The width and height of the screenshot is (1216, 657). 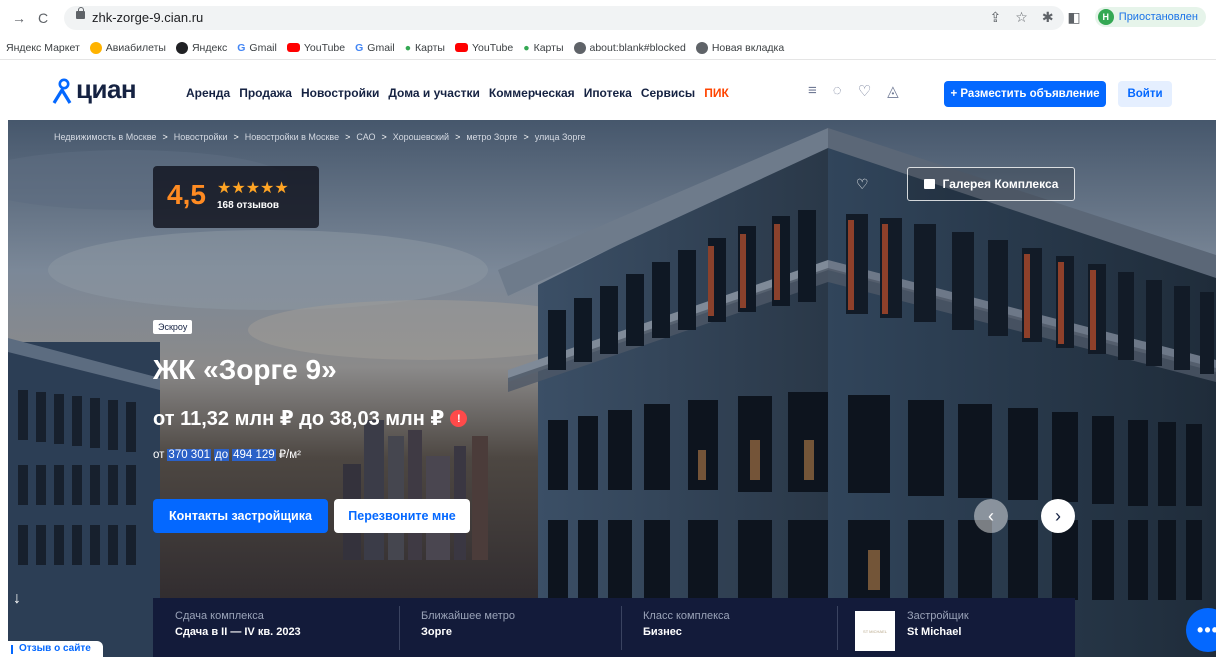 What do you see at coordinates (716, 93) in the screenshot?
I see `pik-link: ПИК` at bounding box center [716, 93].